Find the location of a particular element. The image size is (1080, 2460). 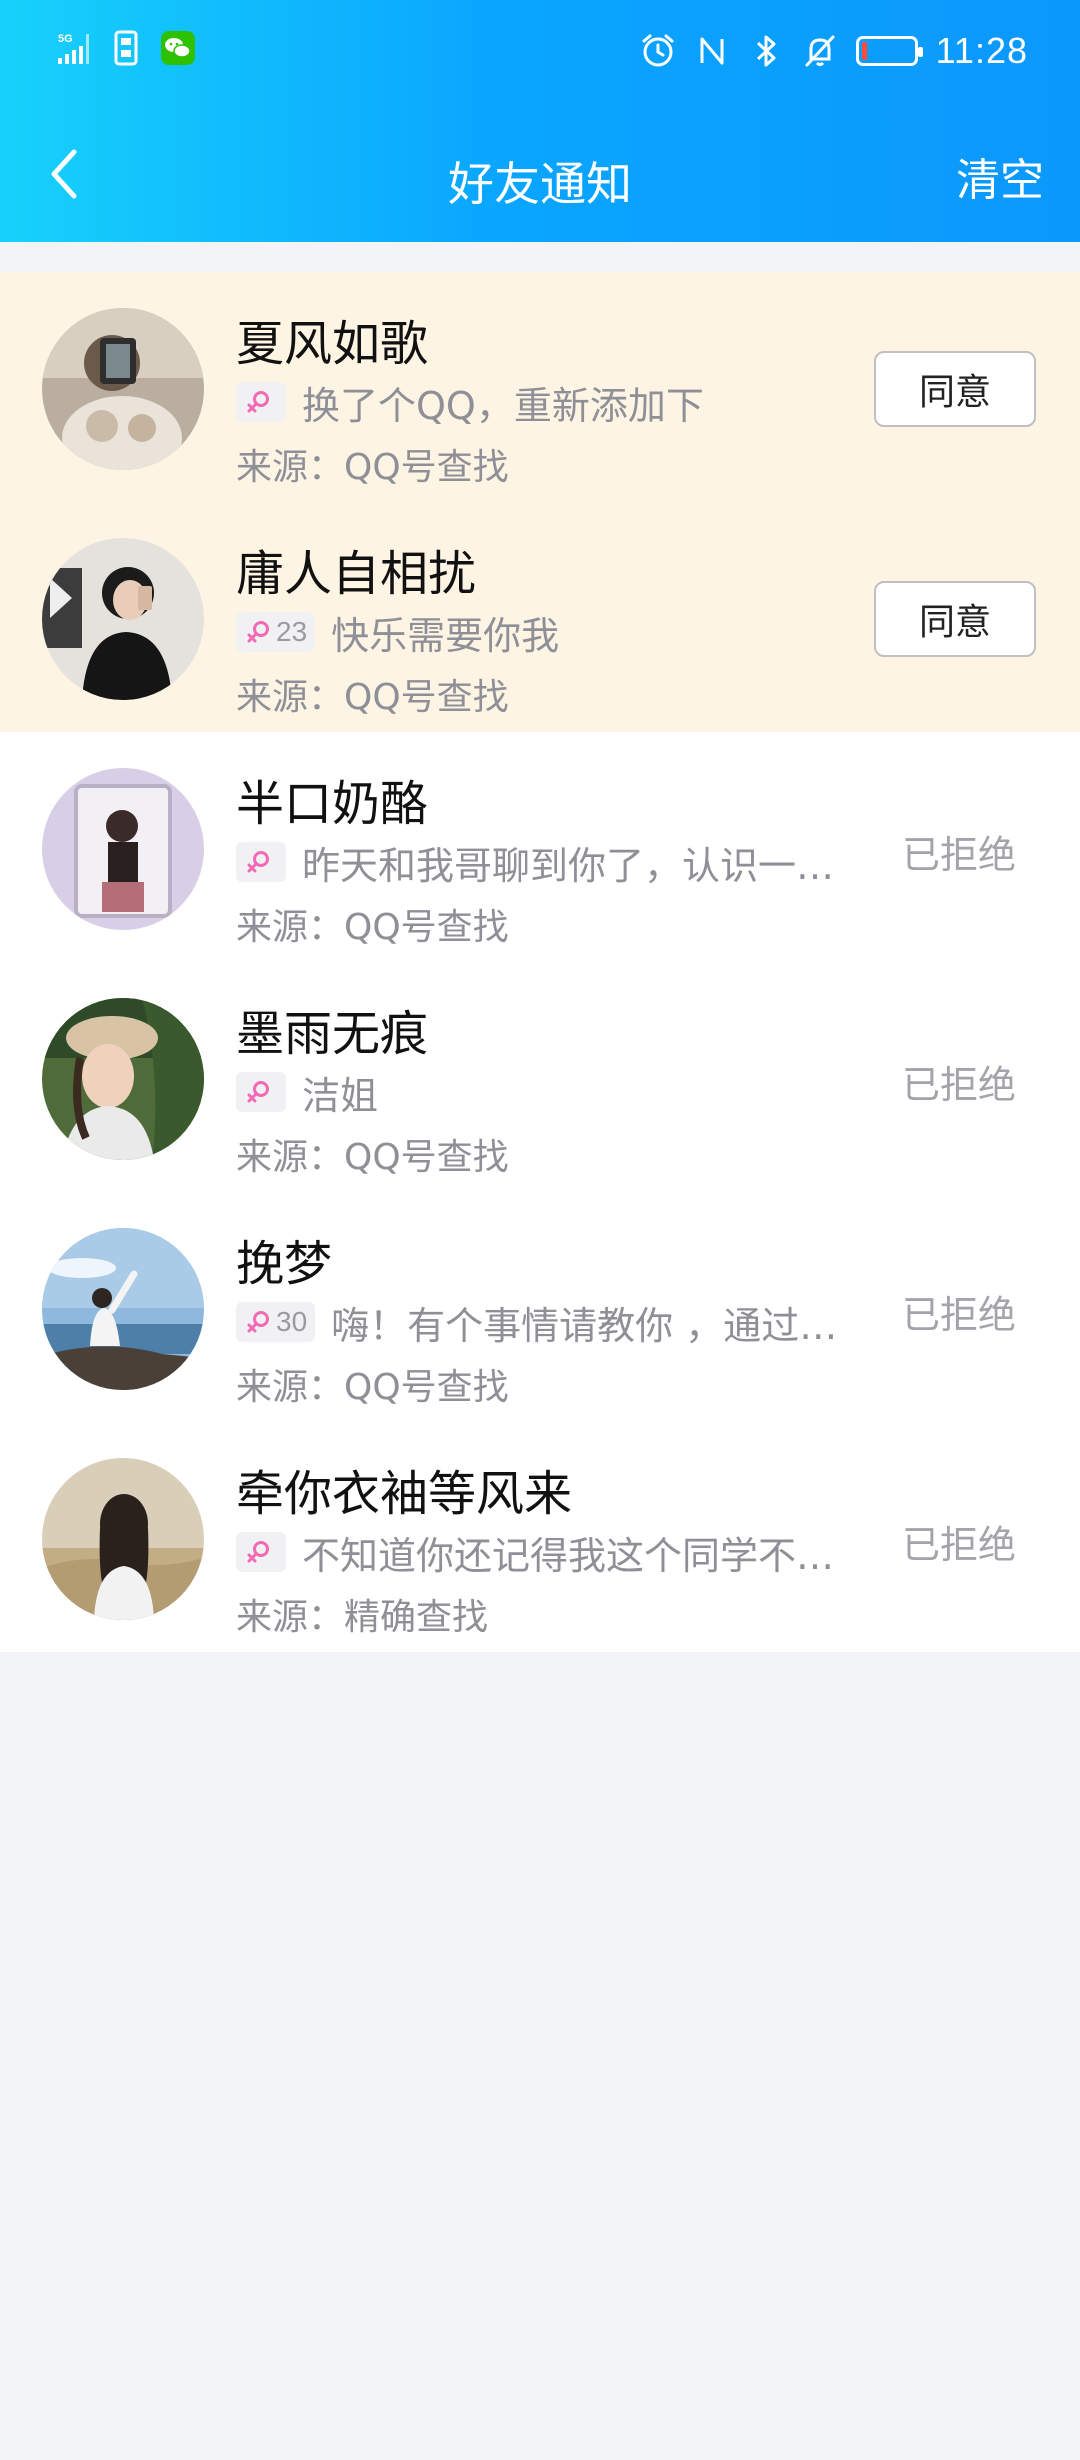

sim-icon is located at coordinates (126, 48).